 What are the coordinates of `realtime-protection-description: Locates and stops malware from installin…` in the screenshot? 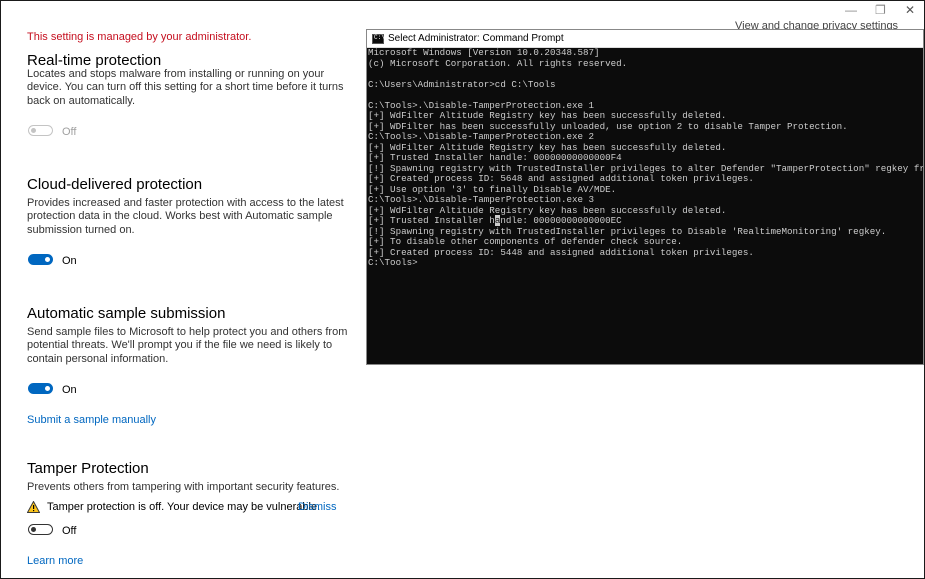 It's located at (190, 88).